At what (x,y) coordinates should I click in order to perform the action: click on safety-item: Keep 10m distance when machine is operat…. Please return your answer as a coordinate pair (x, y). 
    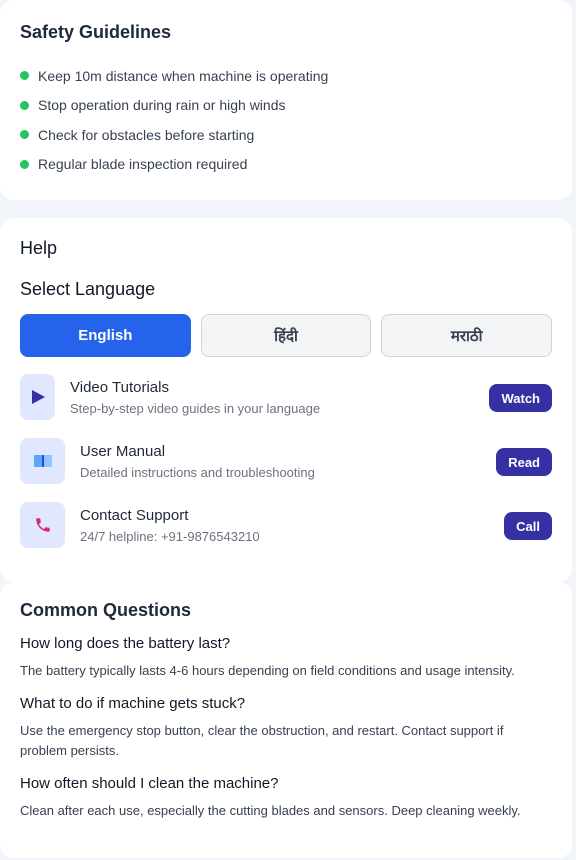
    Looking at the image, I should click on (286, 76).